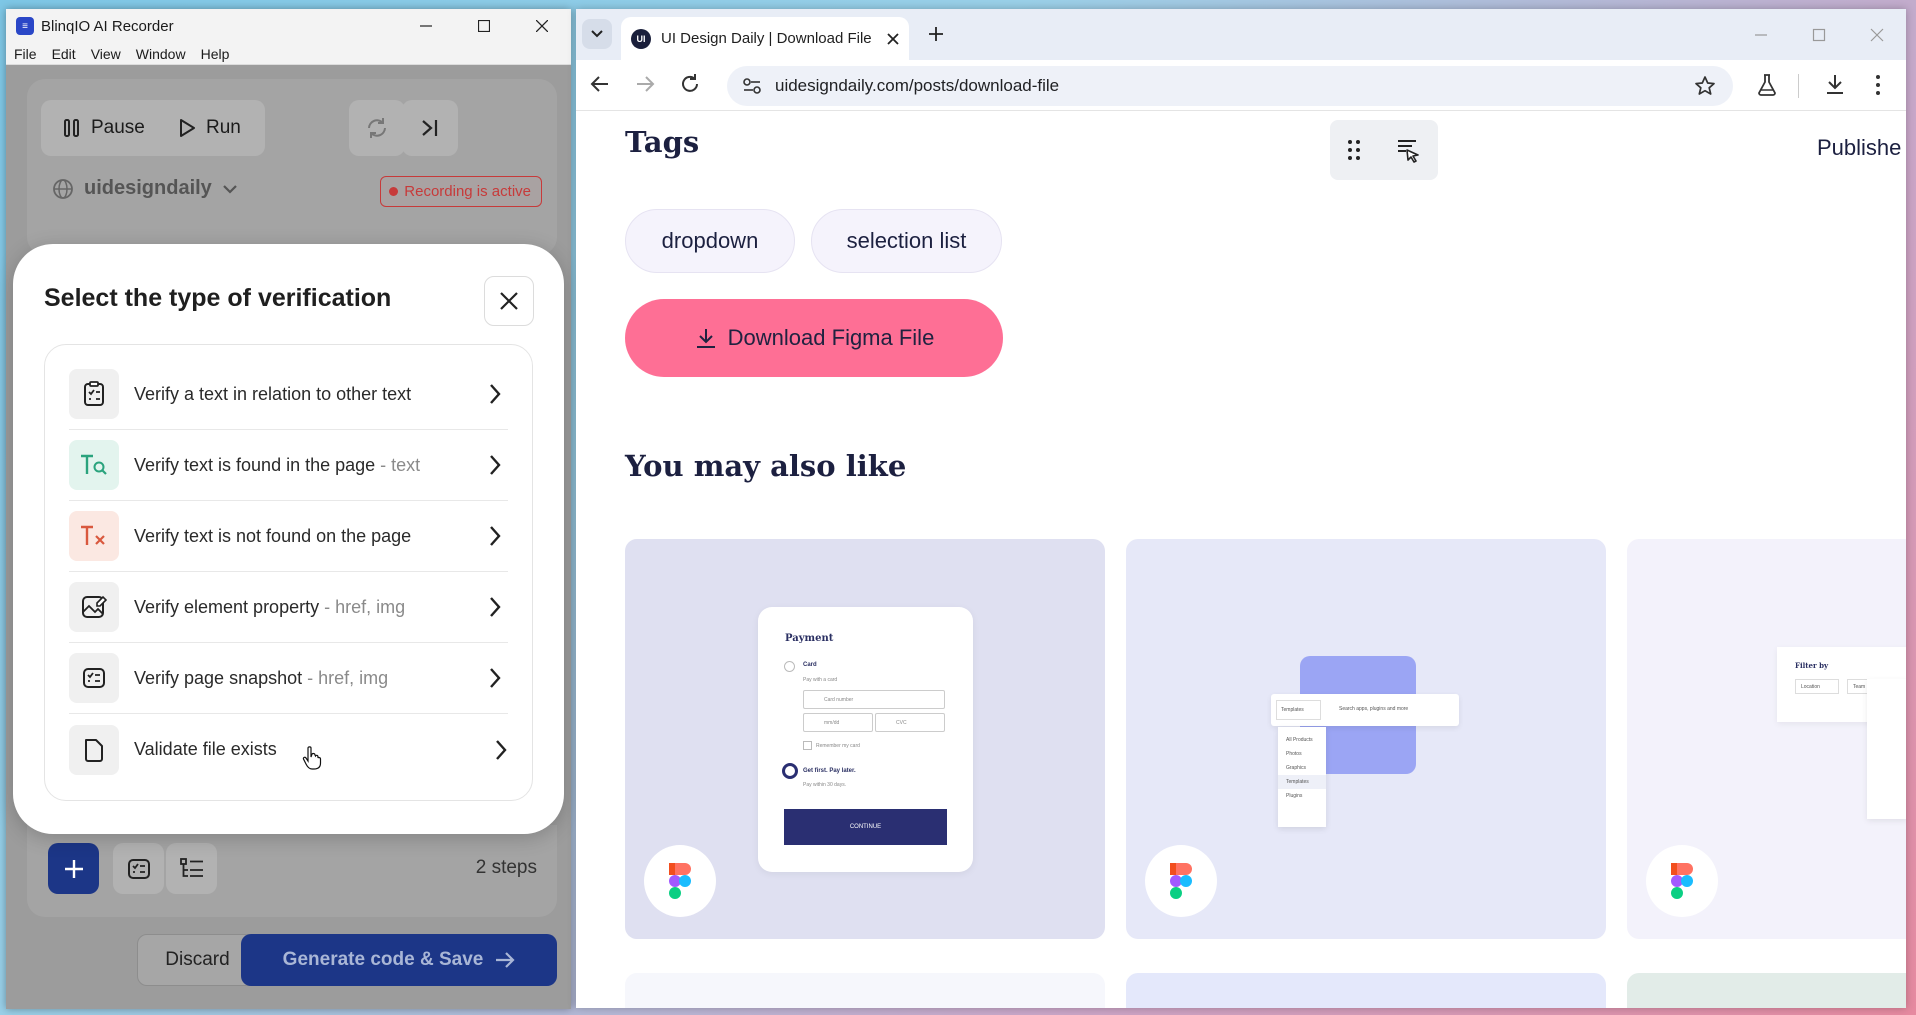  What do you see at coordinates (1302, 782) in the screenshot?
I see `preview-menu-item: Templates` at bounding box center [1302, 782].